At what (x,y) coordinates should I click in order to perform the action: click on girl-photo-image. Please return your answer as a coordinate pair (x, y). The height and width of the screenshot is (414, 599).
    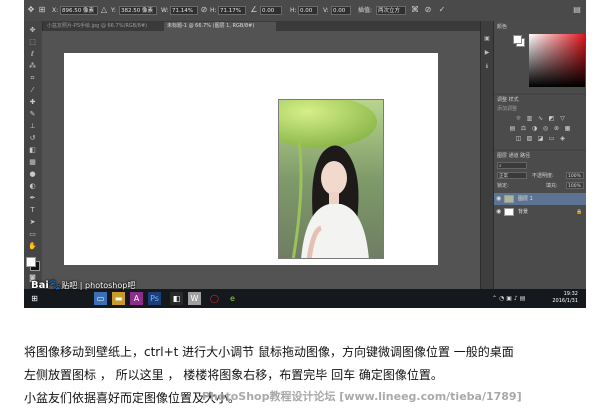
    Looking at the image, I should click on (331, 179).